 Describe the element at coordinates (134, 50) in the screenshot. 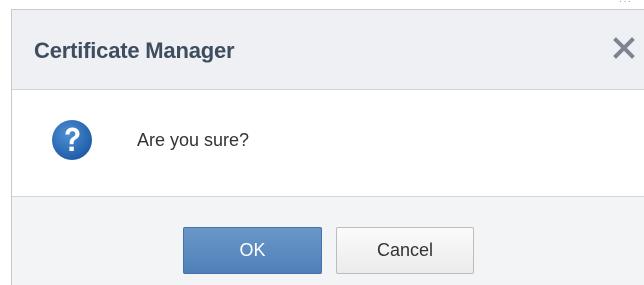

I see `dialog-title: Certificate Manager` at that location.